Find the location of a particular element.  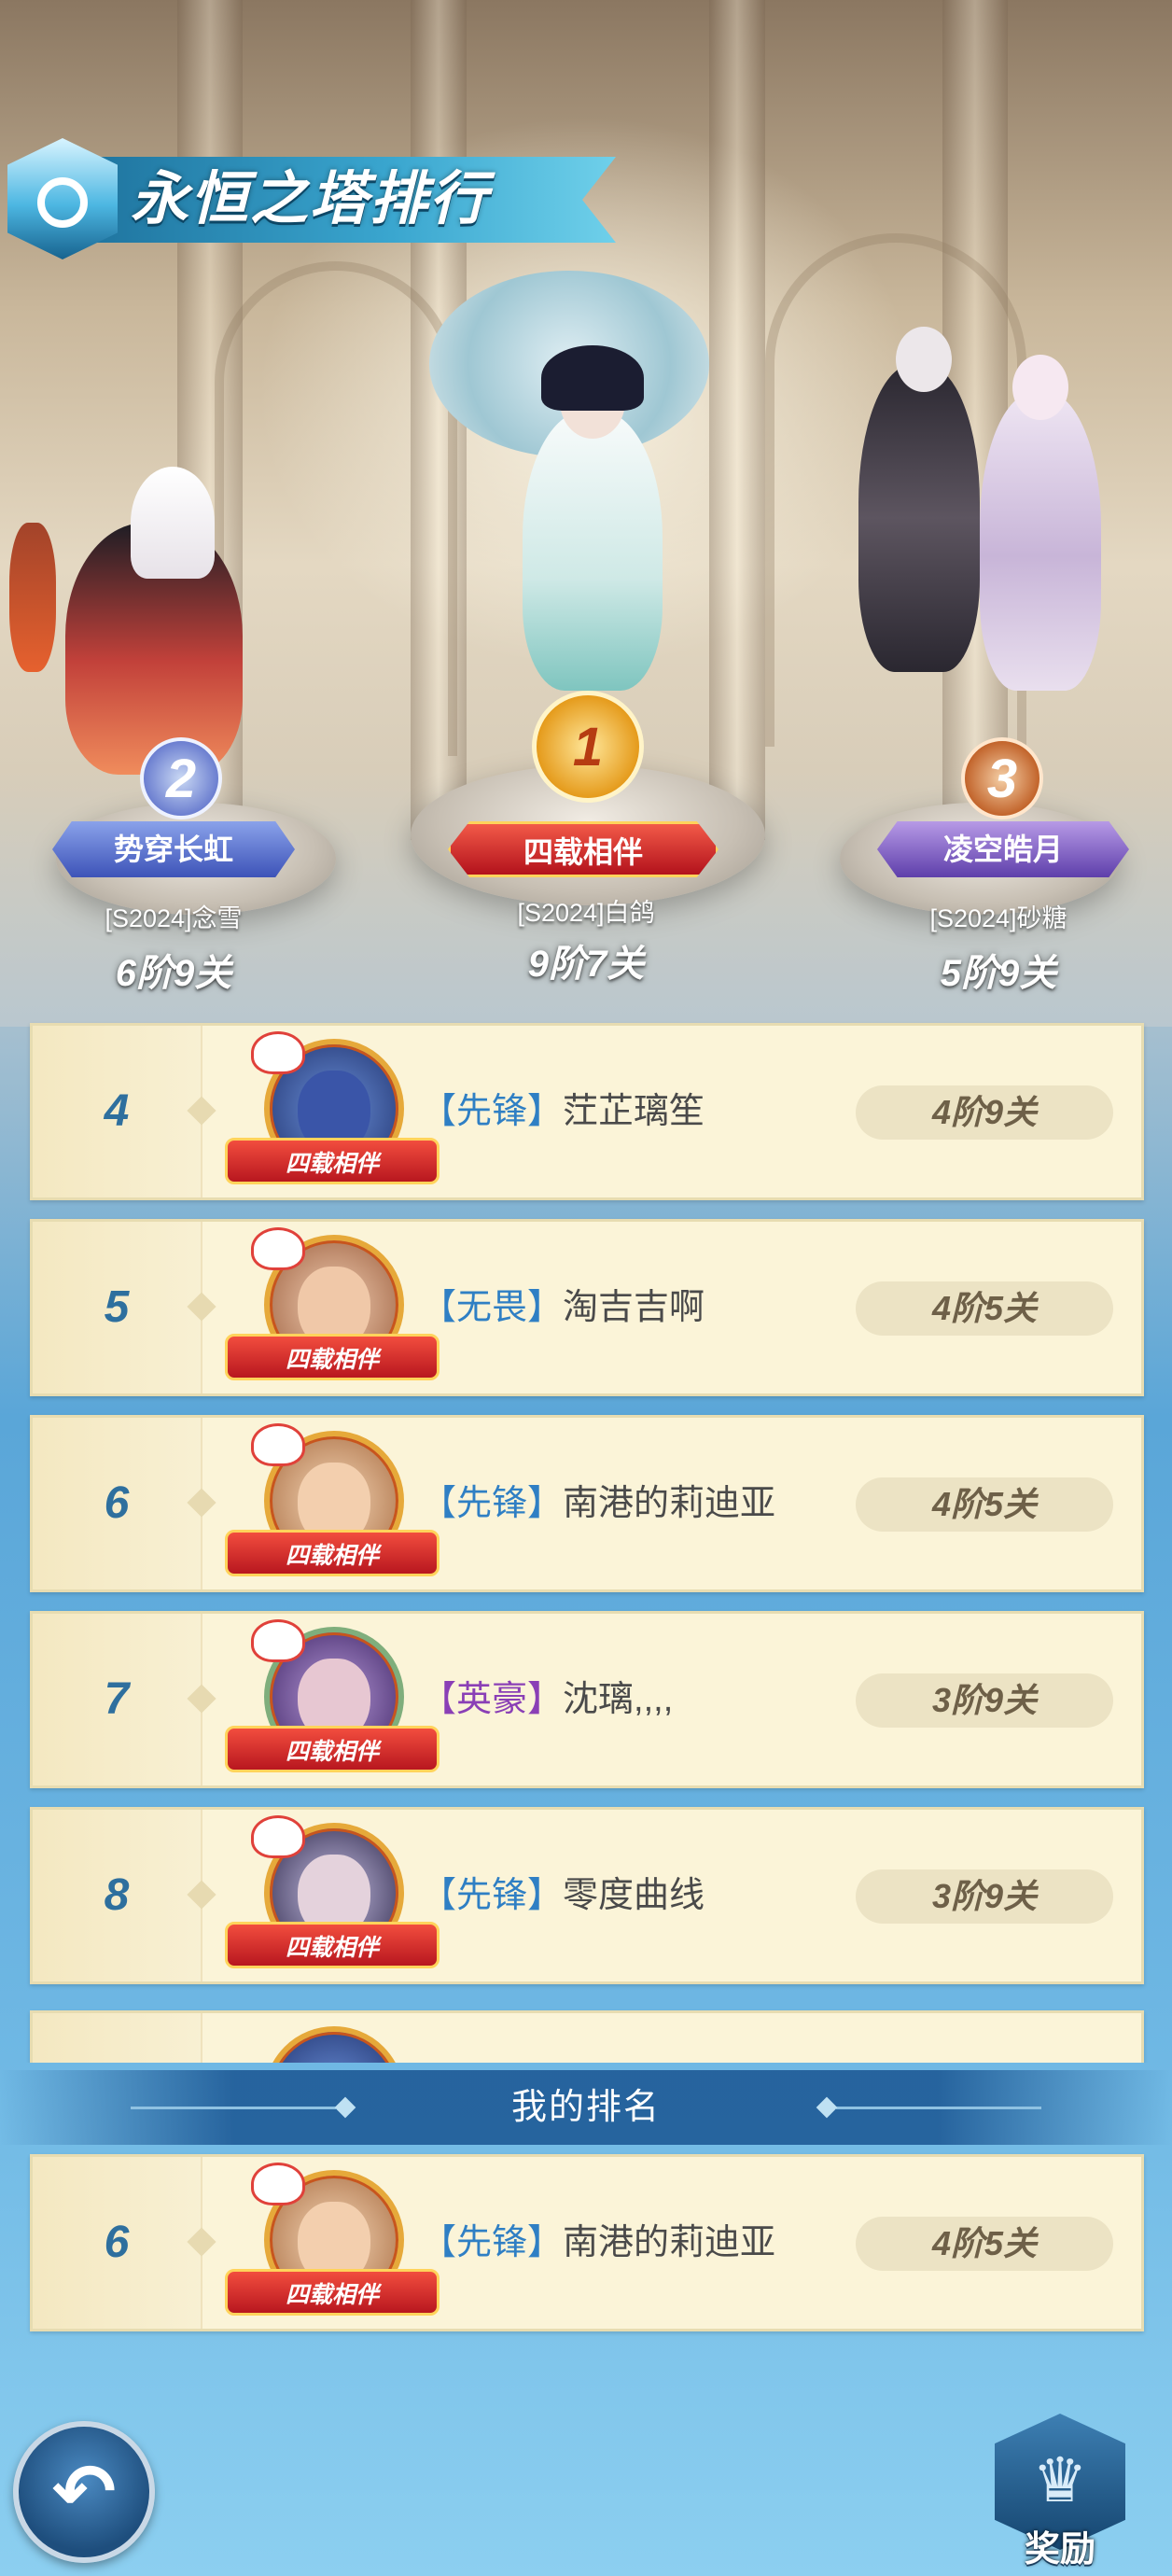

rank-number: 7 is located at coordinates (117, 1699).